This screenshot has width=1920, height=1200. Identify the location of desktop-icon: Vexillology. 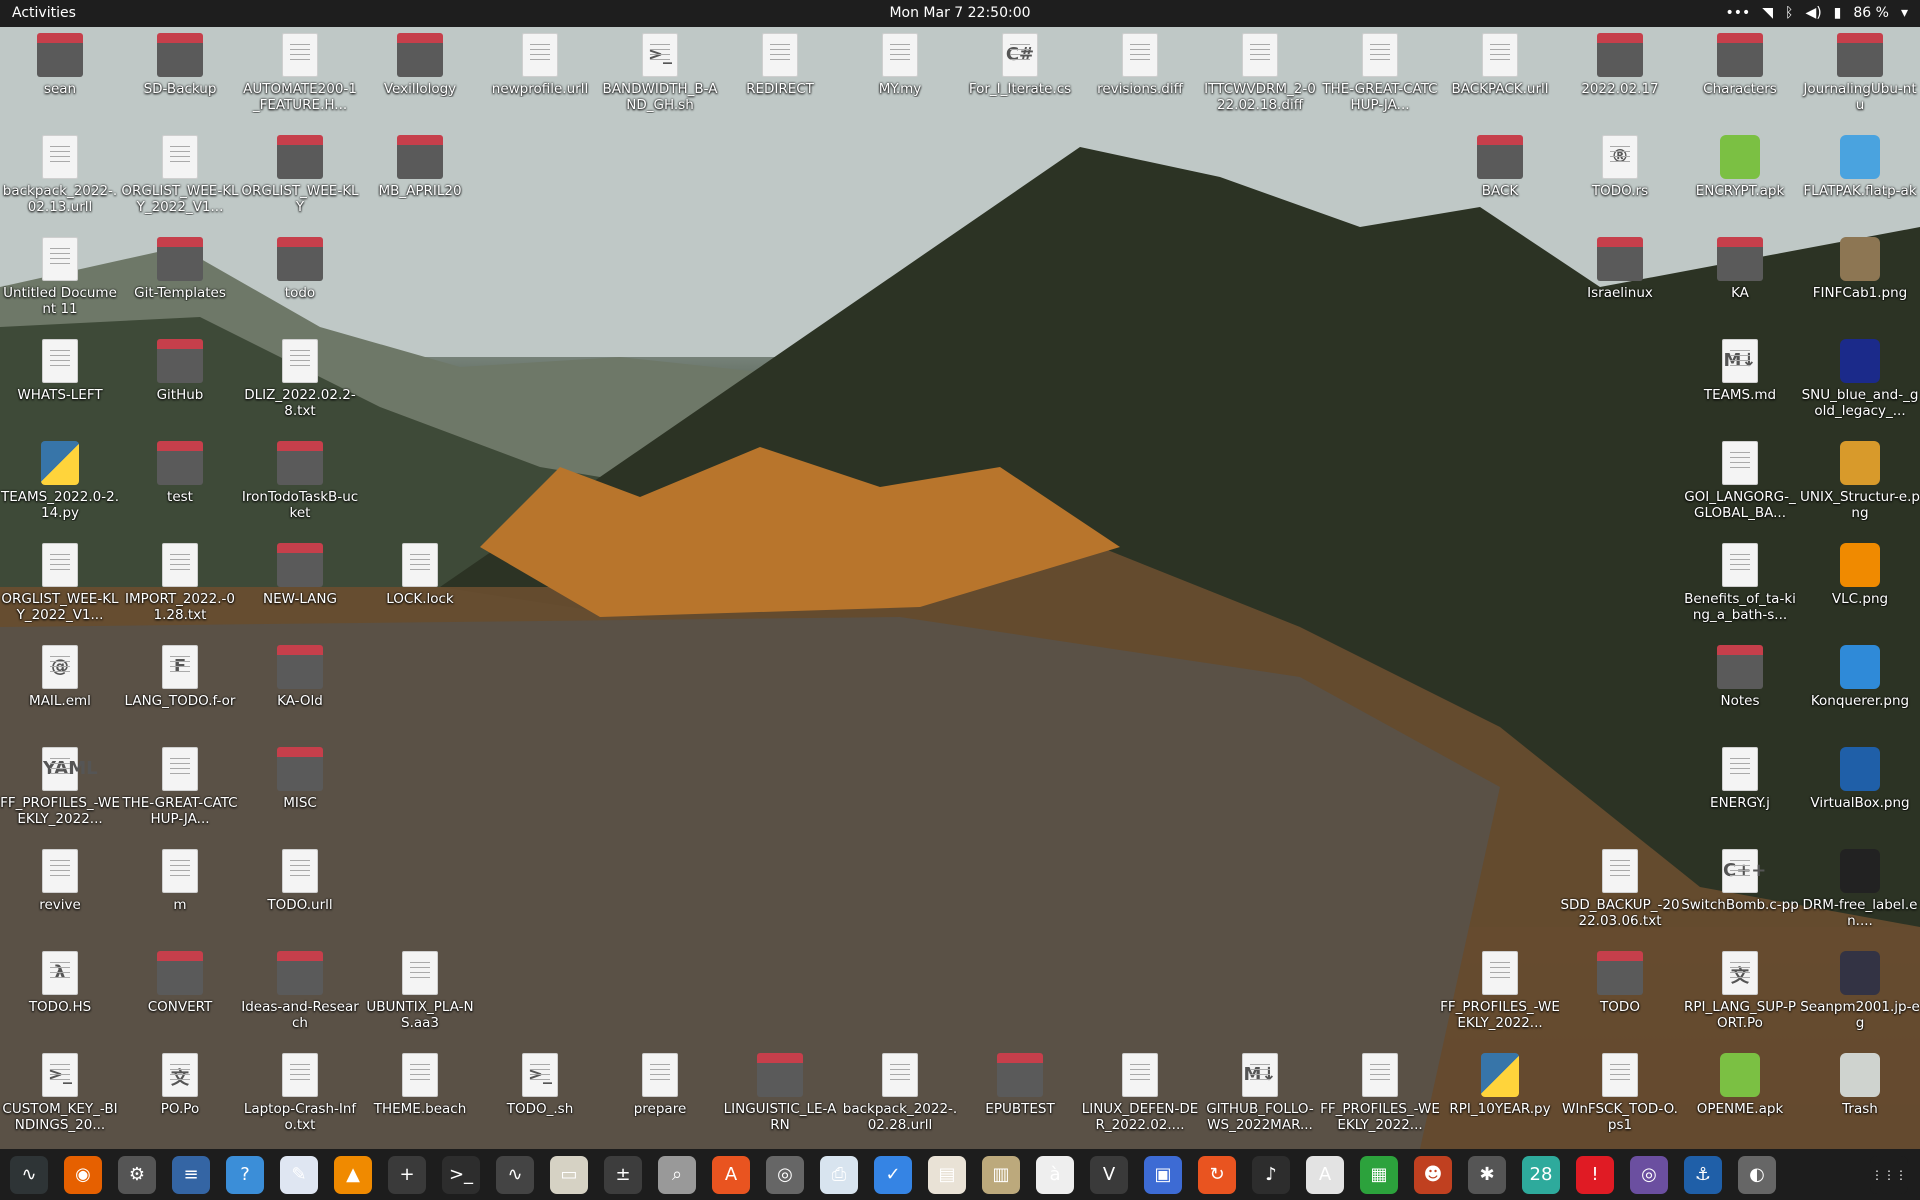
(420, 79).